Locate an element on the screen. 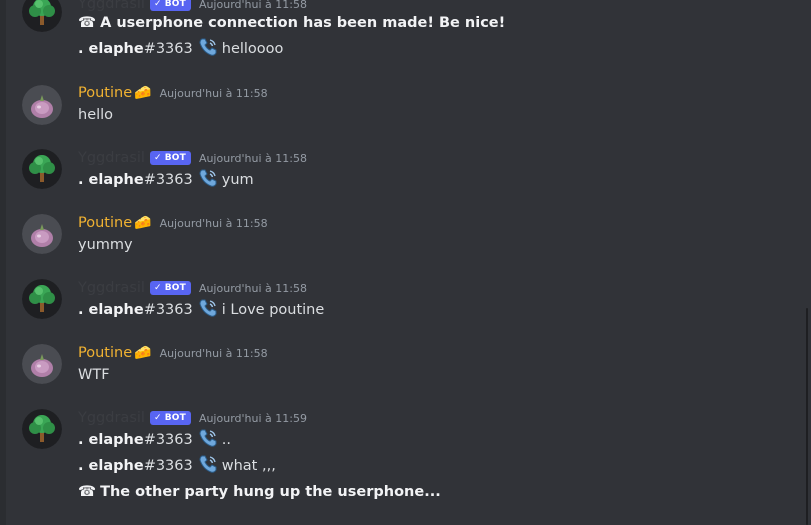 The height and width of the screenshot is (525, 811). message-timestamp: Aujourd'hui à 11:59 is located at coordinates (253, 418).